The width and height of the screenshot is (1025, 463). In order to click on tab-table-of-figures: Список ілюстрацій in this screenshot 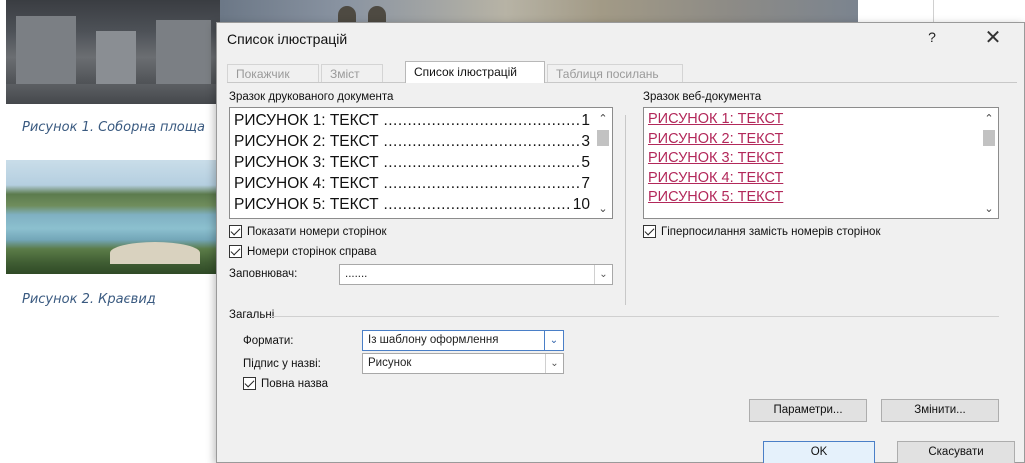, I will do `click(475, 72)`.